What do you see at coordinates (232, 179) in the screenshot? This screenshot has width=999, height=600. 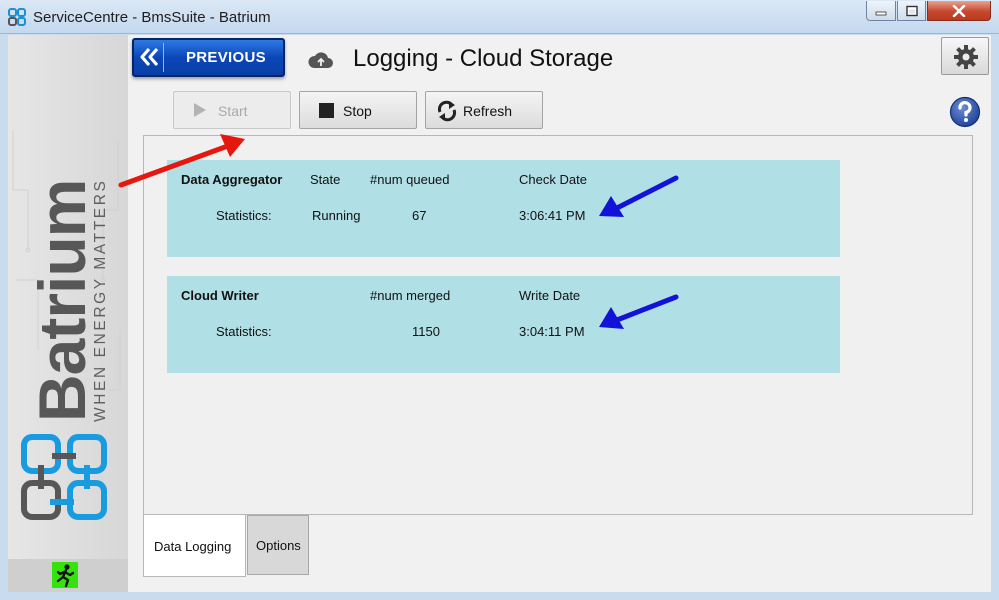 I see `aggregator-name: Data Aggregator` at bounding box center [232, 179].